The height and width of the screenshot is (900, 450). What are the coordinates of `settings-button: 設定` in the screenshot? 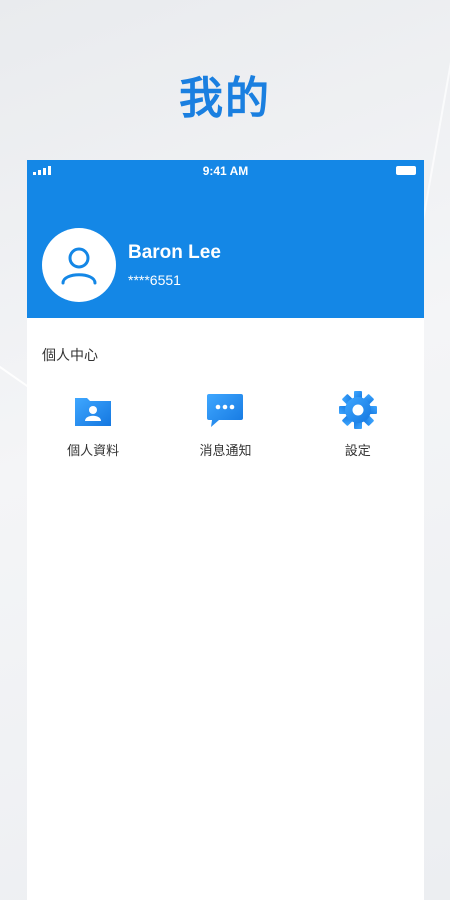 It's located at (358, 424).